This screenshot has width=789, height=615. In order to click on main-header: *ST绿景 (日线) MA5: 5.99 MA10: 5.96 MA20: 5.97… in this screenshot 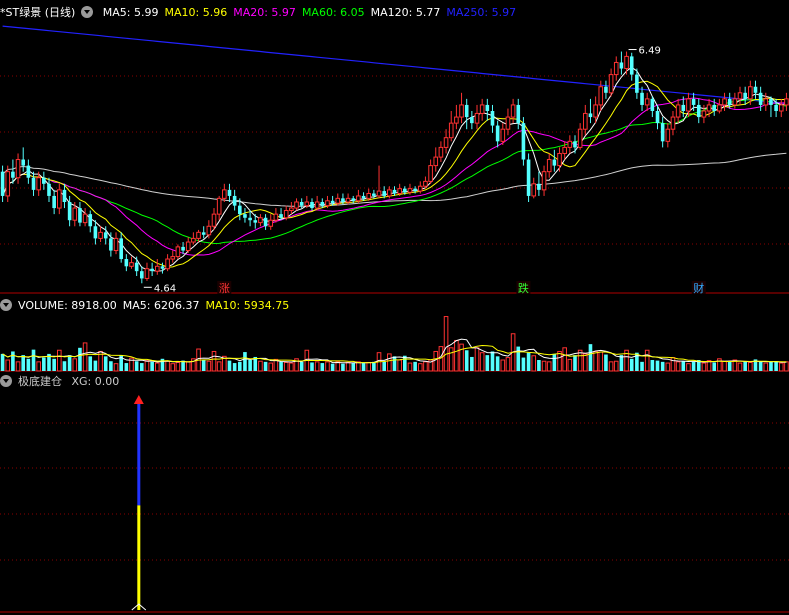, I will do `click(264, 12)`.